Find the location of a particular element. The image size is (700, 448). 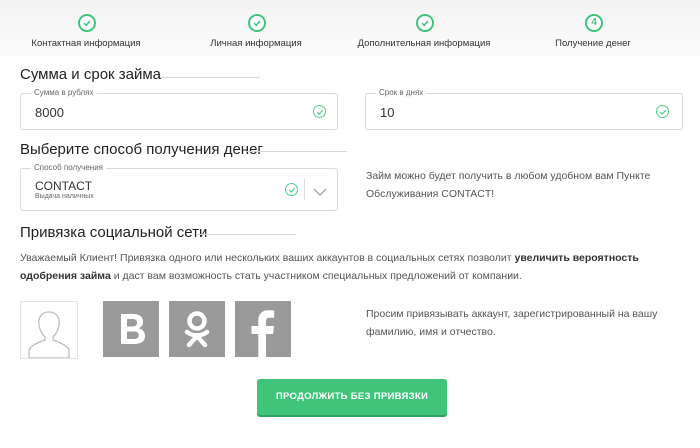

avatar-placeholder is located at coordinates (49, 330).